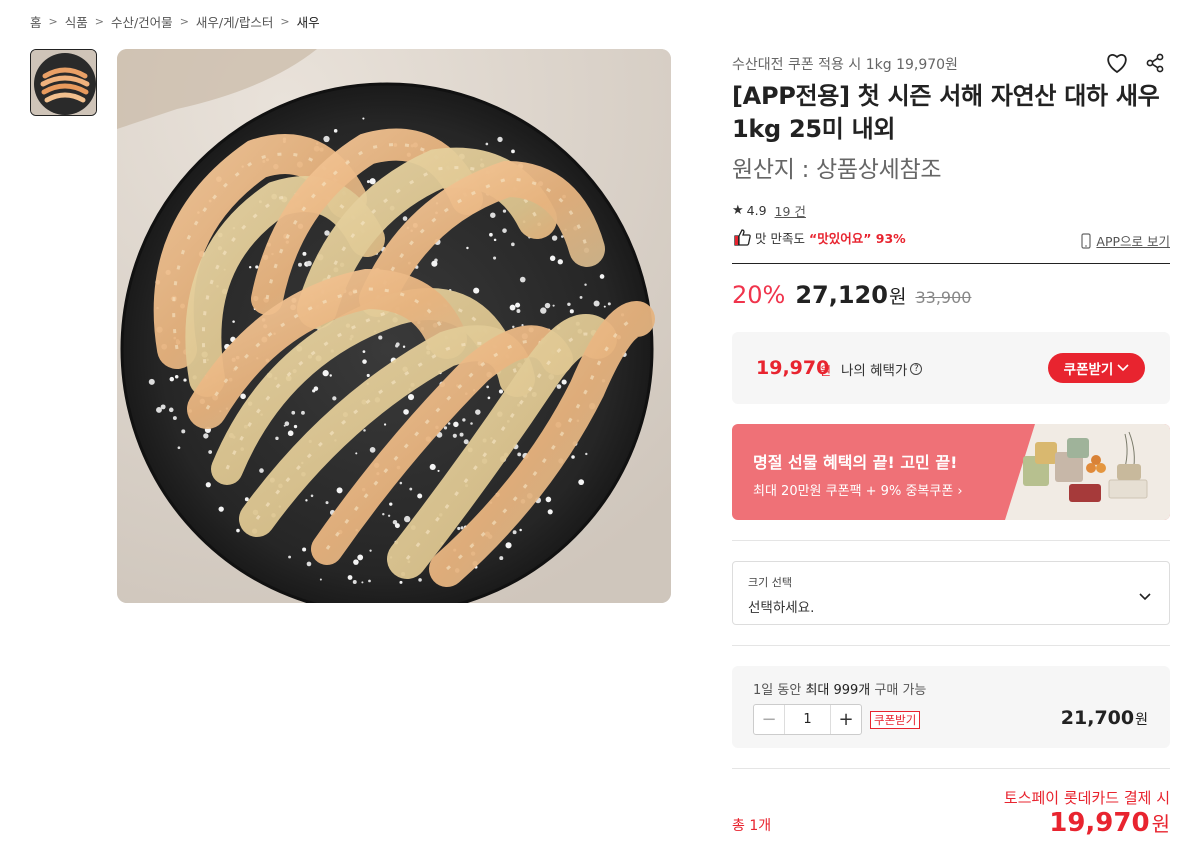 The image size is (1182, 851). I want to click on promo-line: 수산대전 쿠폰 적용 시 1kg 19,970원, so click(845, 65).